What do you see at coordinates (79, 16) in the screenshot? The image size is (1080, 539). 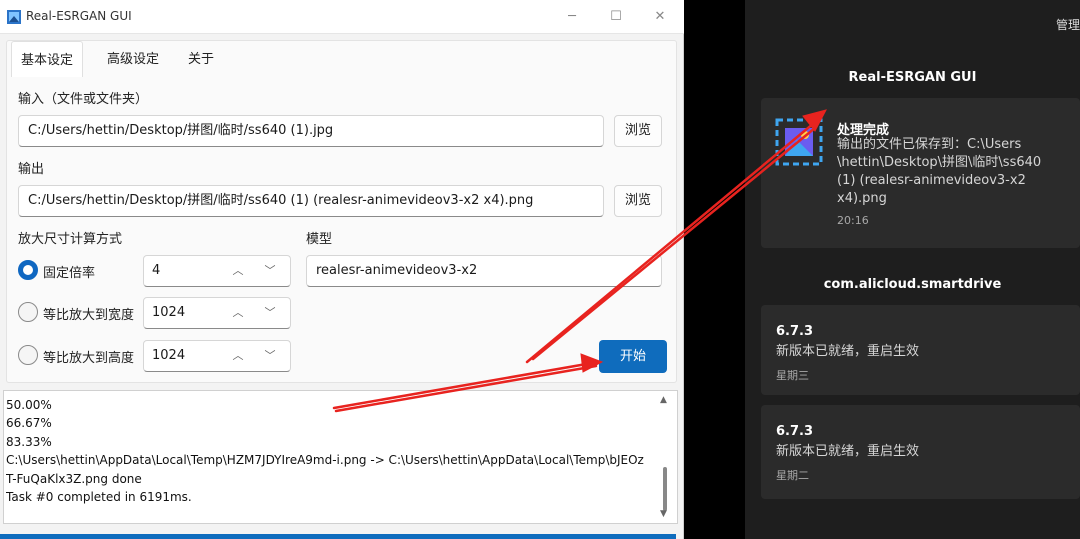 I see `window-title: Real-ESRGAN GUI` at bounding box center [79, 16].